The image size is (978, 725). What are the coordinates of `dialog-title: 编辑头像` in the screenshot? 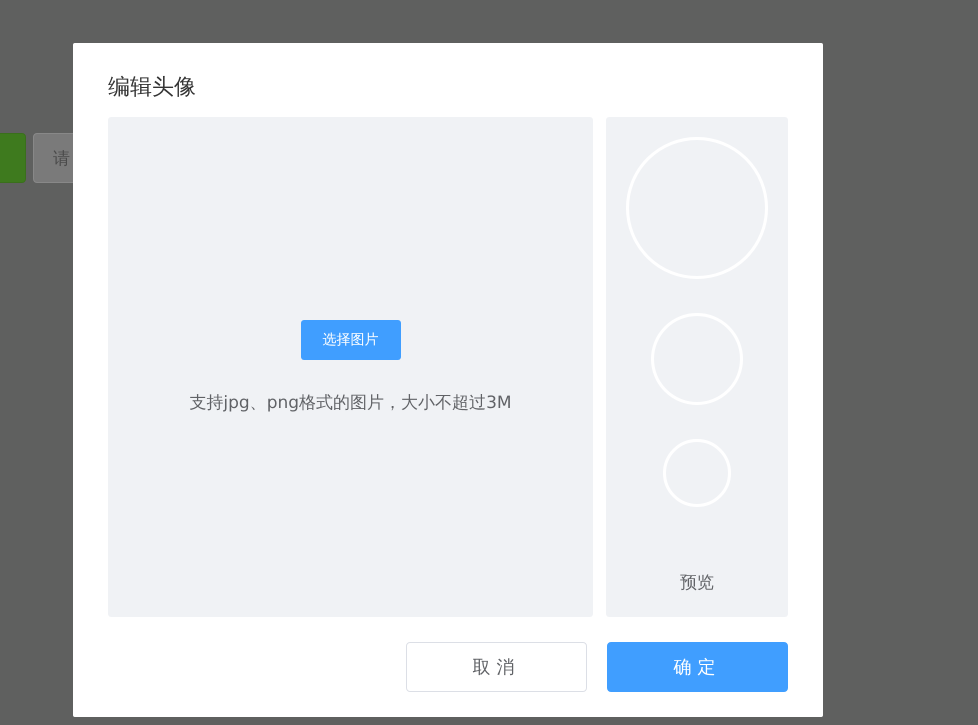 It's located at (152, 88).